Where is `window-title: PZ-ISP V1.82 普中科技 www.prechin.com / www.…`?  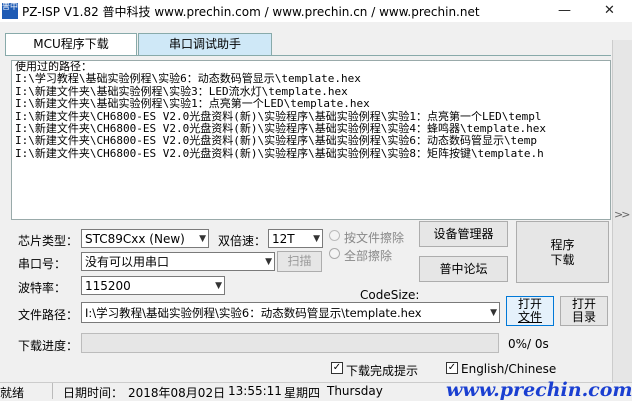
window-title: PZ-ISP V1.82 普中科技 www.prechin.com / www.… is located at coordinates (251, 12).